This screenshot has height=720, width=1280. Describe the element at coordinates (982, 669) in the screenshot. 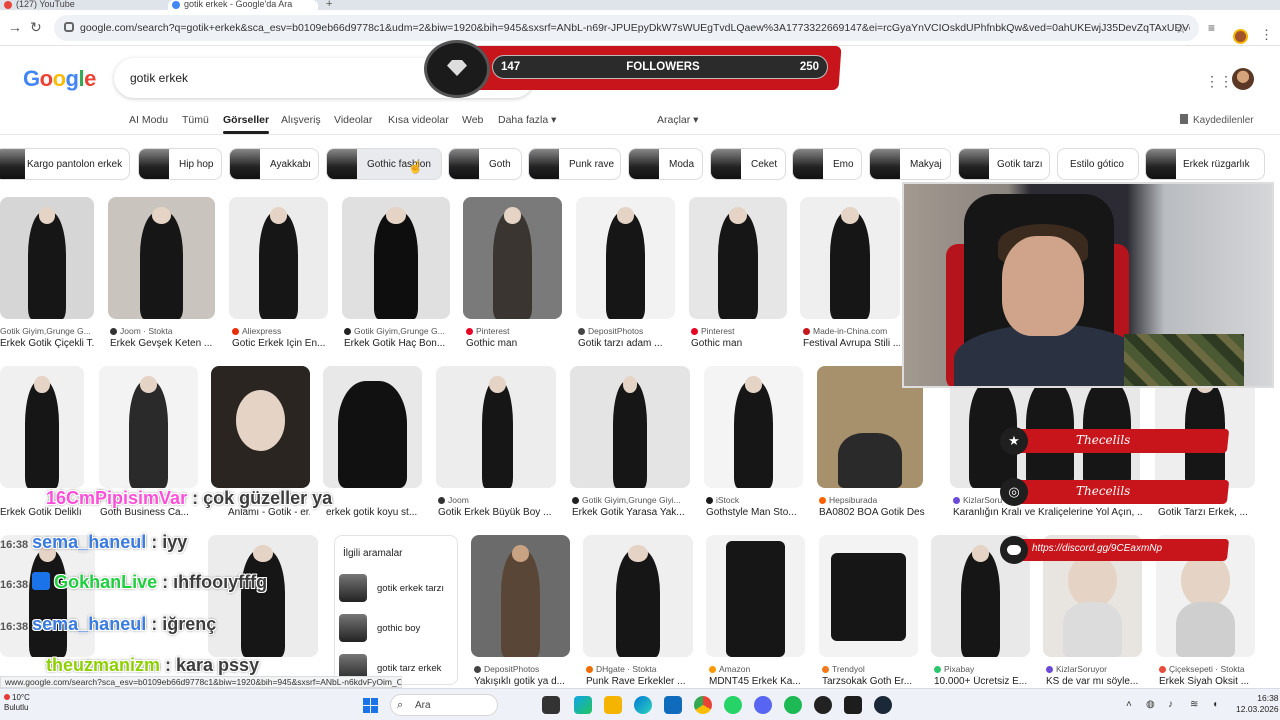

I see `result-source: Pixabay` at that location.